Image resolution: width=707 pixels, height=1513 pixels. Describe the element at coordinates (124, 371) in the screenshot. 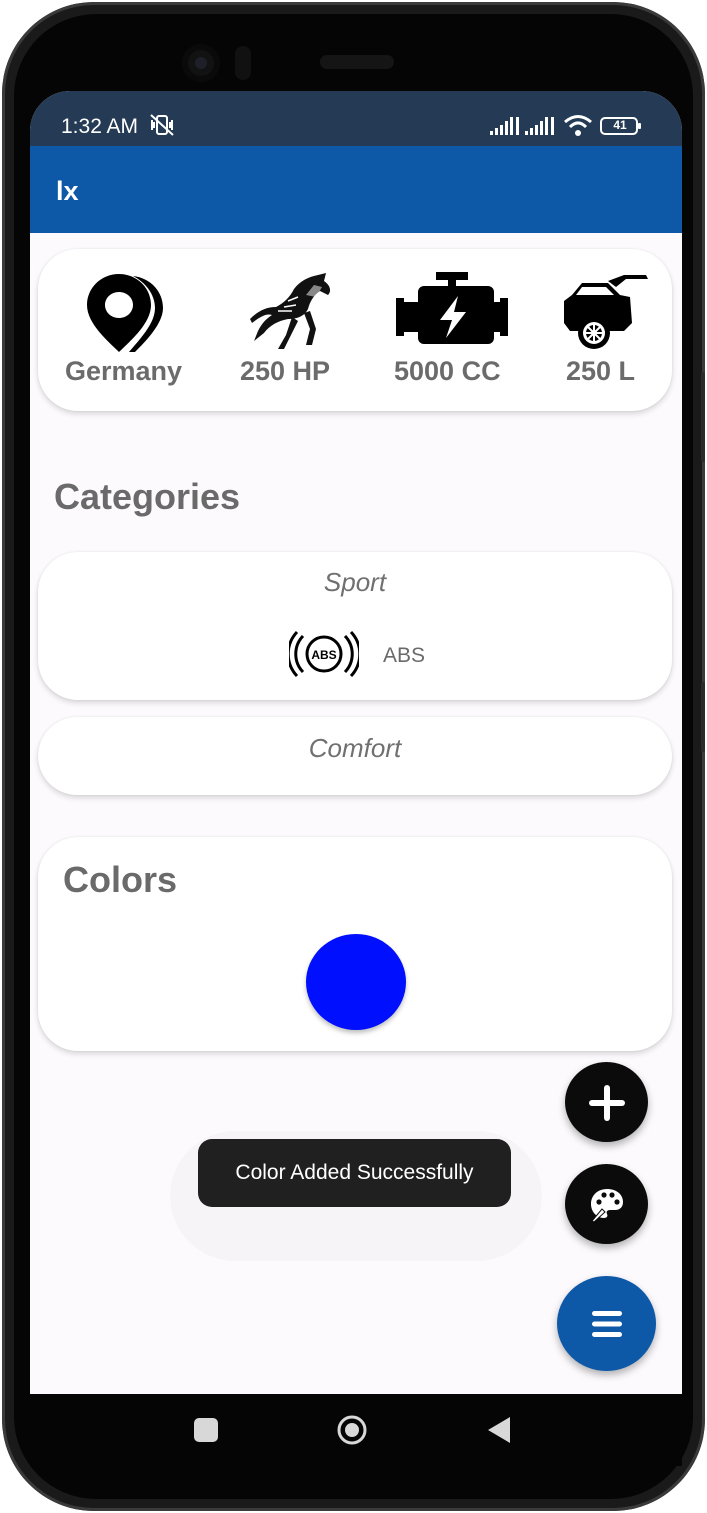

I see `spec-origin-label: Germany` at that location.